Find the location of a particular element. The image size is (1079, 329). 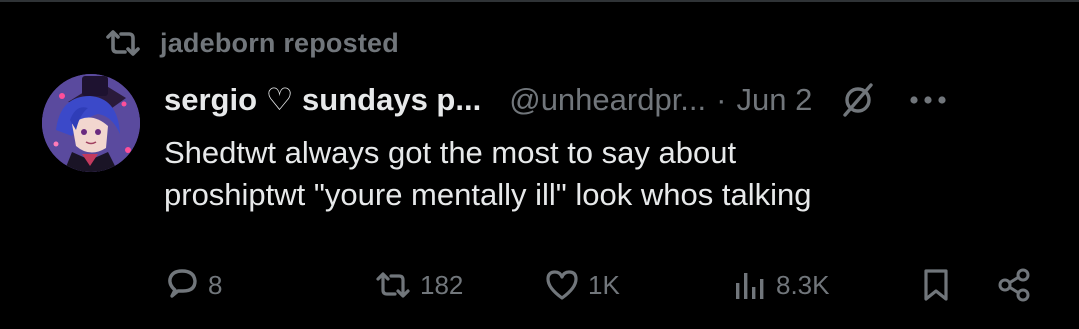

share-button is located at coordinates (1014, 285).